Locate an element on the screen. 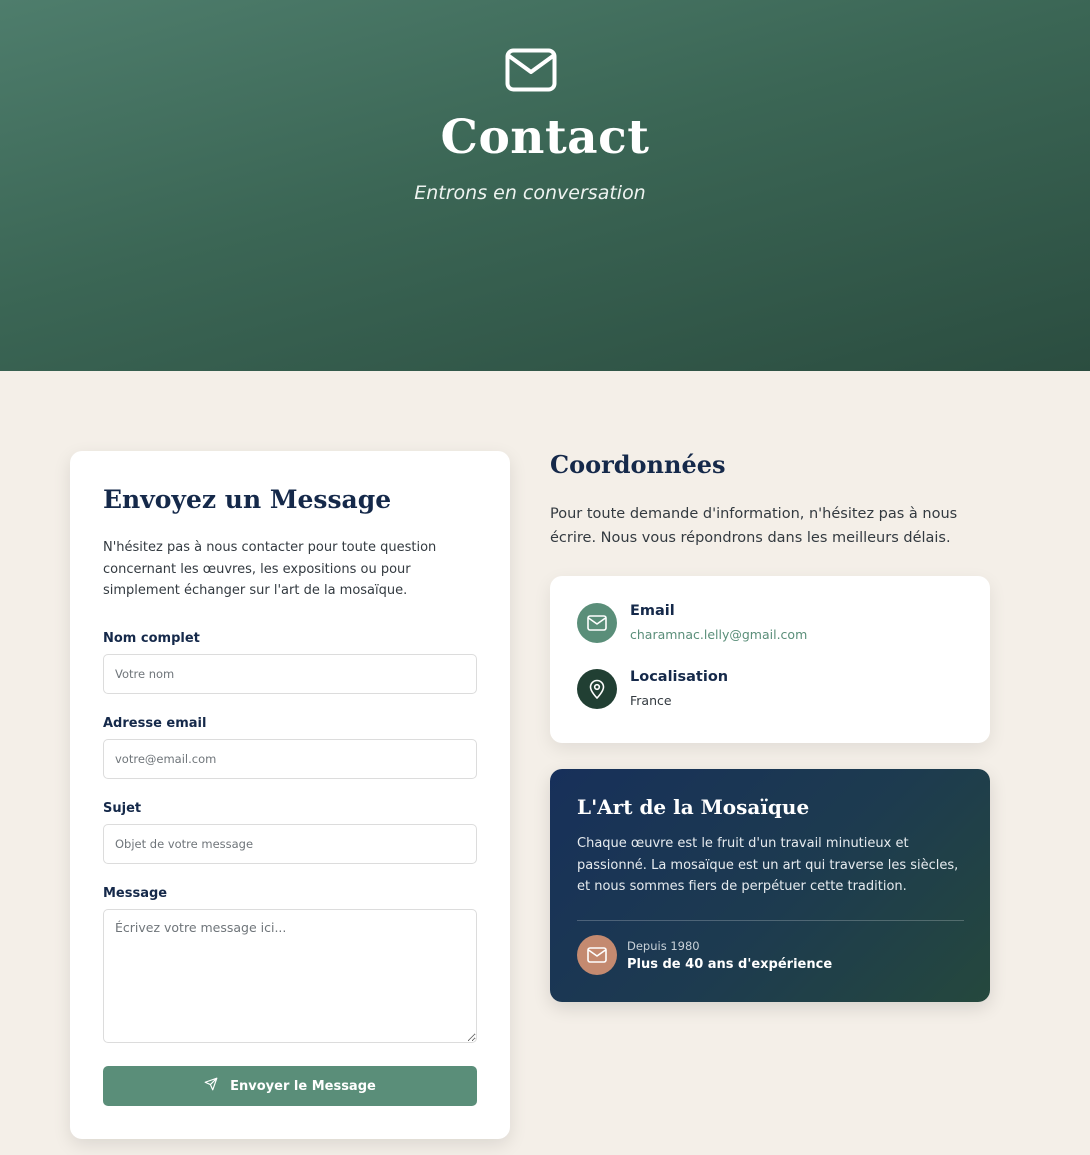  message-field-group: Message is located at coordinates (290, 964).